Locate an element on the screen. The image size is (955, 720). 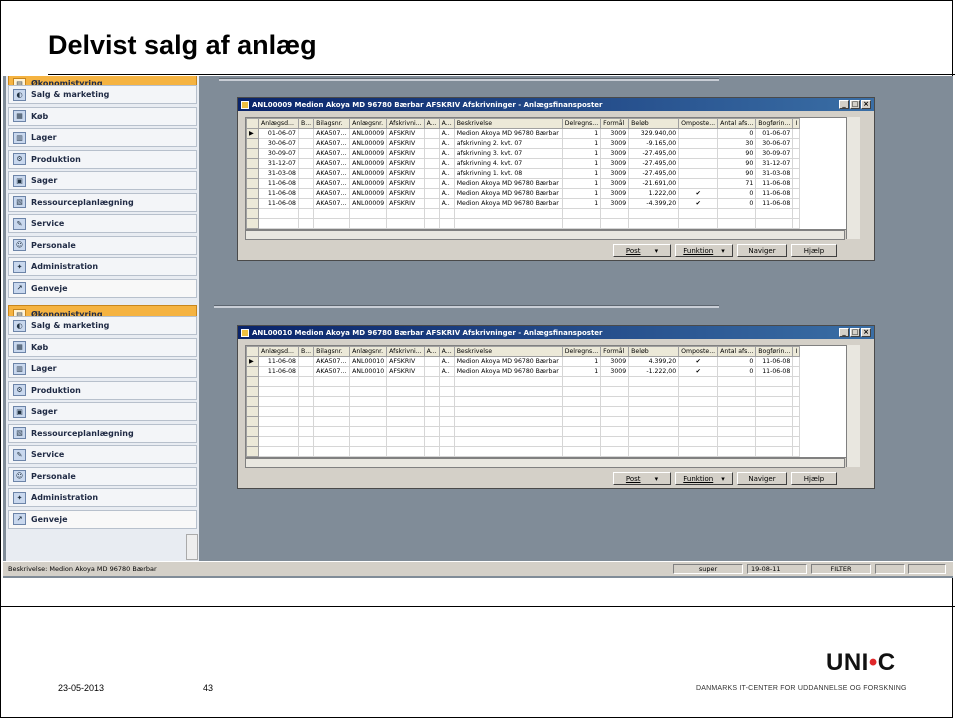
table-cell: 30 is located at coordinates (737, 143).